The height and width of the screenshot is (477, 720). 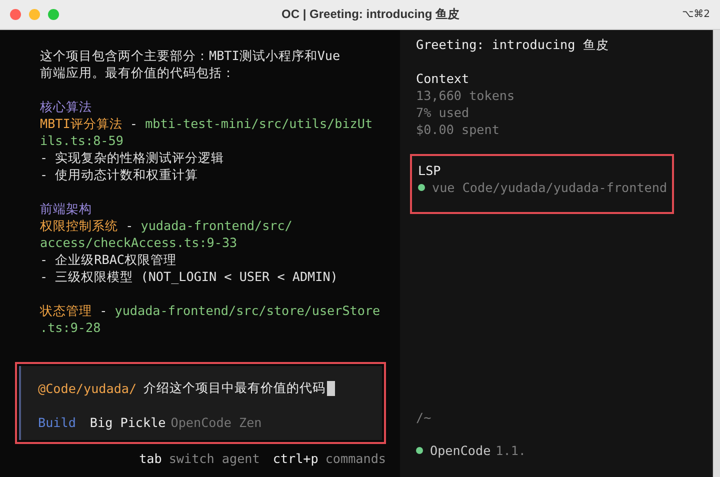 I want to click on provider-label: OpenCode Zen, so click(x=216, y=422).